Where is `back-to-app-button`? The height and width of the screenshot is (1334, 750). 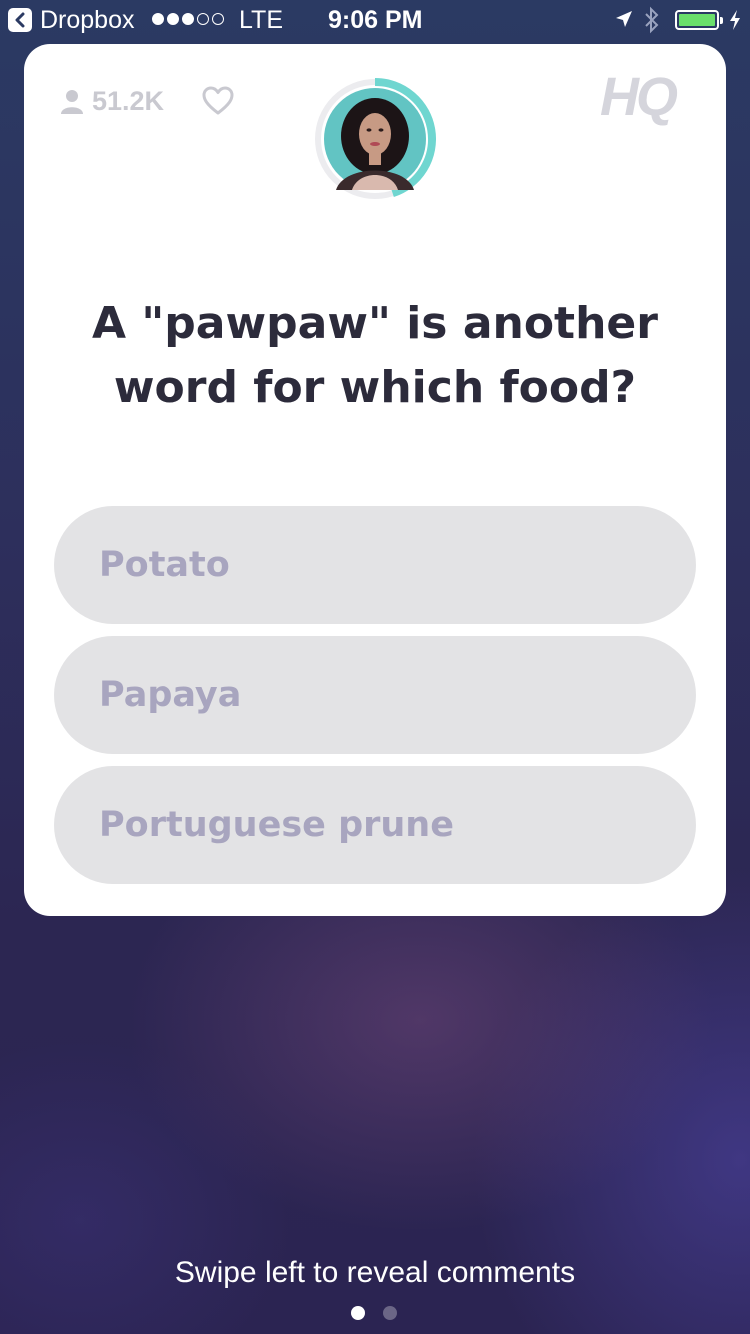 back-to-app-button is located at coordinates (20, 20).